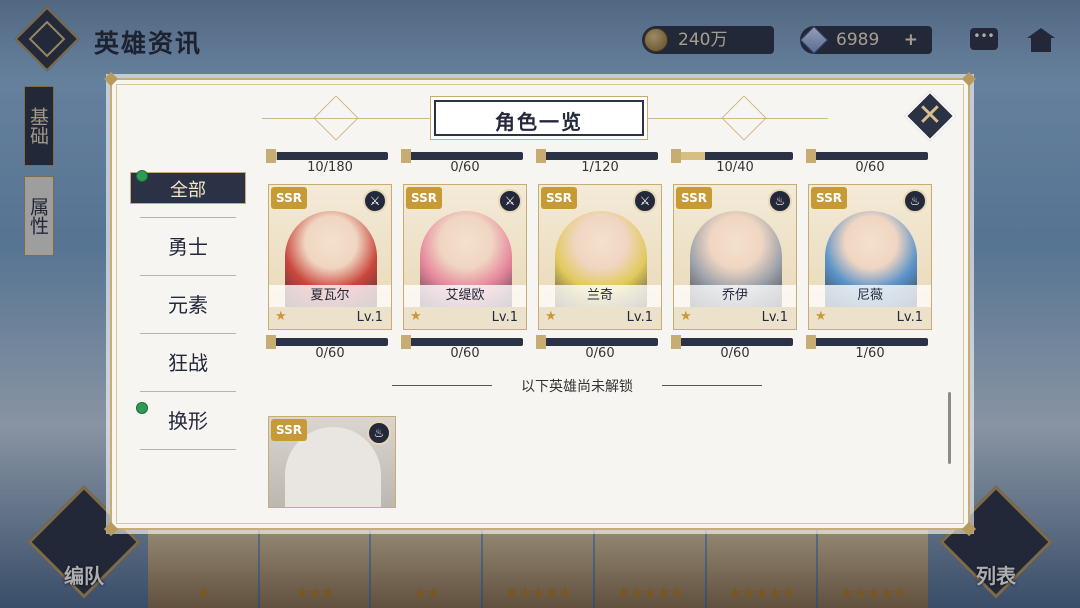 The height and width of the screenshot is (608, 1080). I want to click on category-label: 元素, so click(188, 305).